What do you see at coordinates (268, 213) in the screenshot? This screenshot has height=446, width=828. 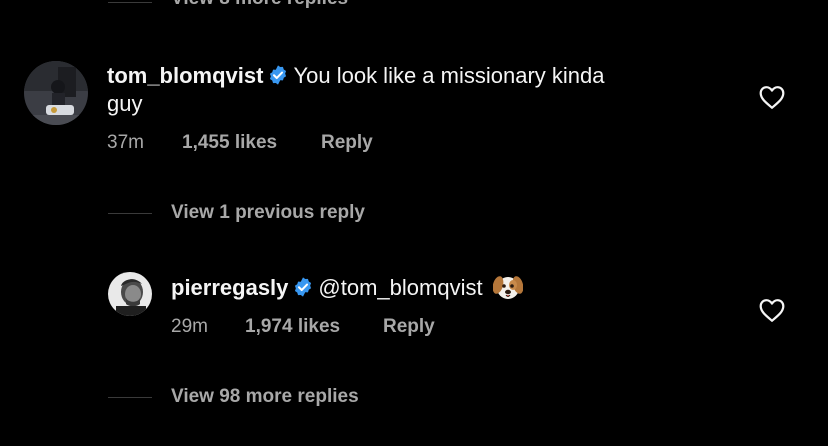 I see `view-previous-reply-link: View 1 previous reply` at bounding box center [268, 213].